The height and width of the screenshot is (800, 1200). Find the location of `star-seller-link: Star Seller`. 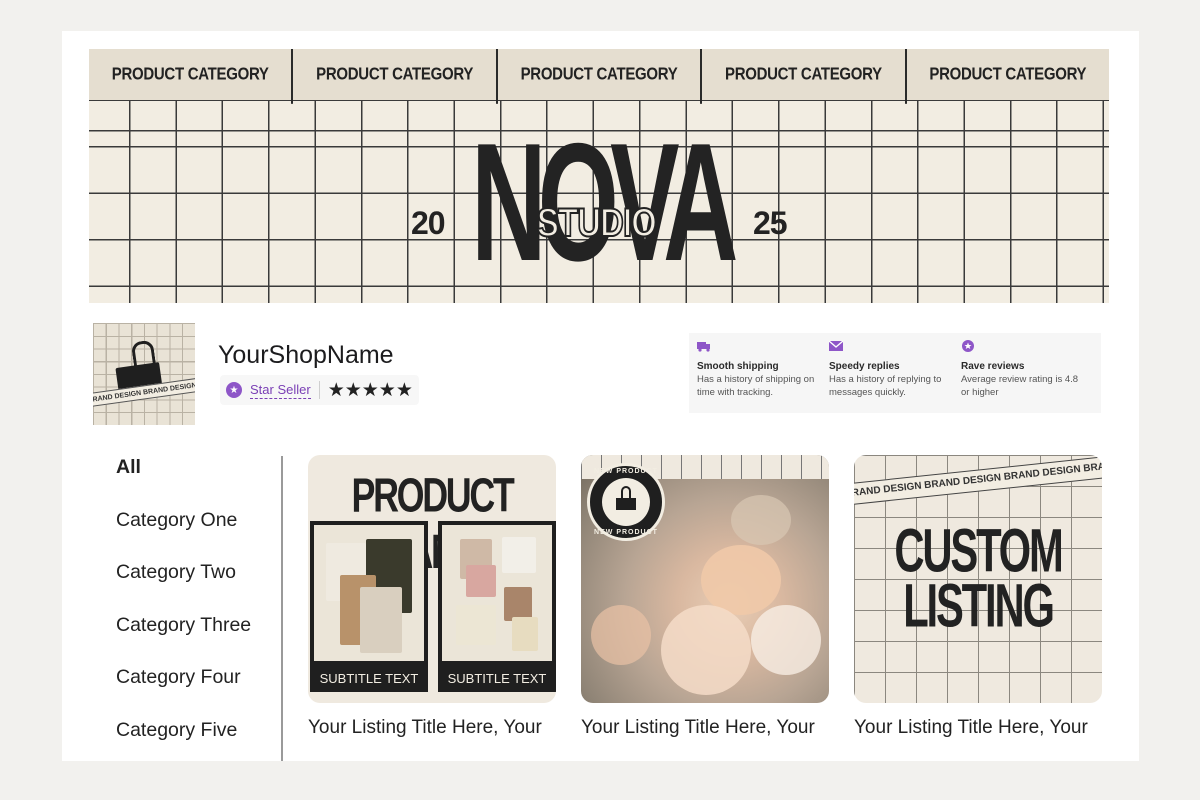

star-seller-link: Star Seller is located at coordinates (280, 390).